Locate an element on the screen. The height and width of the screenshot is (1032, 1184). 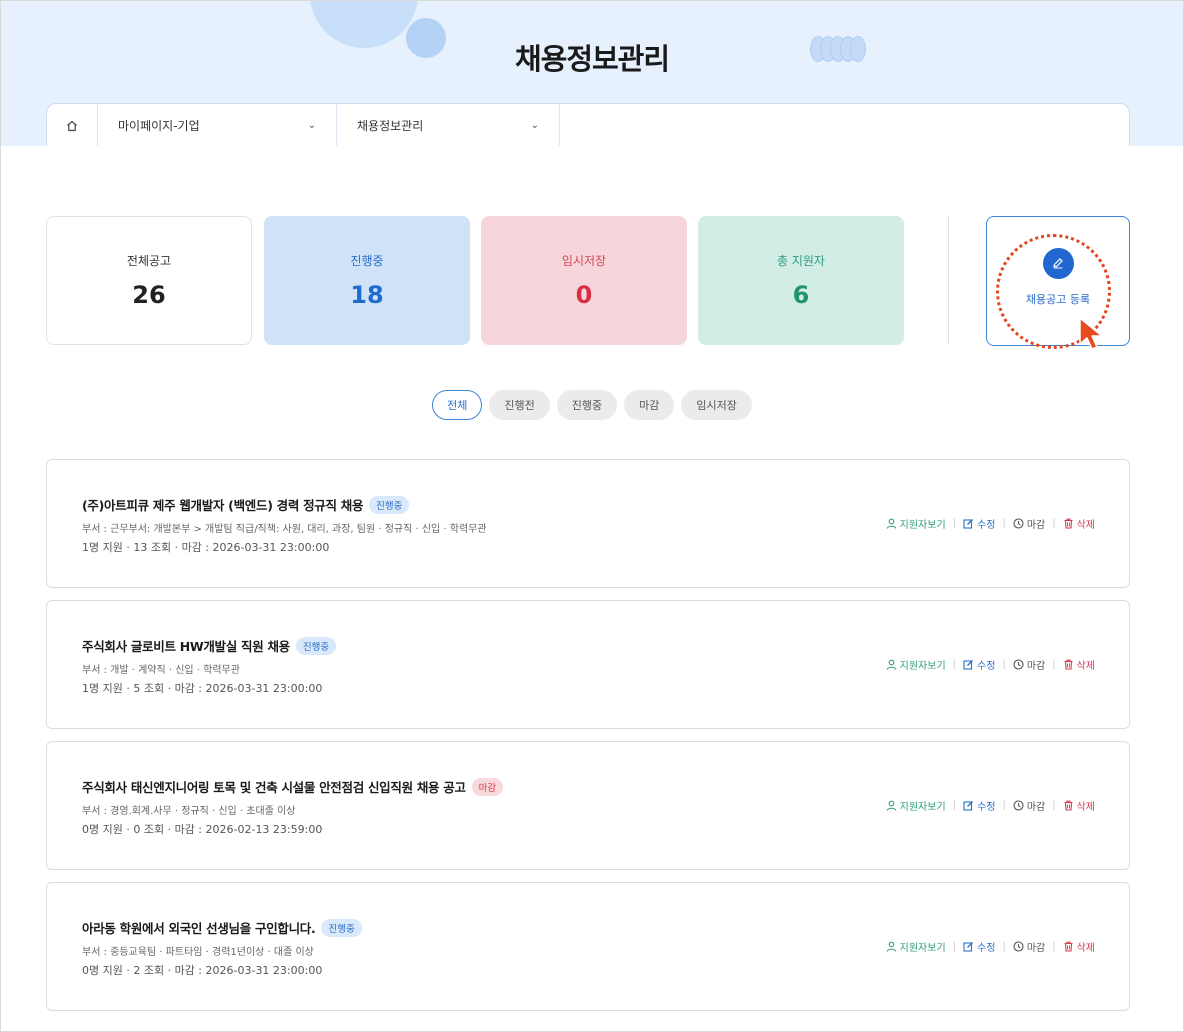
job-meta: 부서 : 경영.회계.사무 · 정규직 · 신입 · 초대졸 이상 is located at coordinates (189, 811).